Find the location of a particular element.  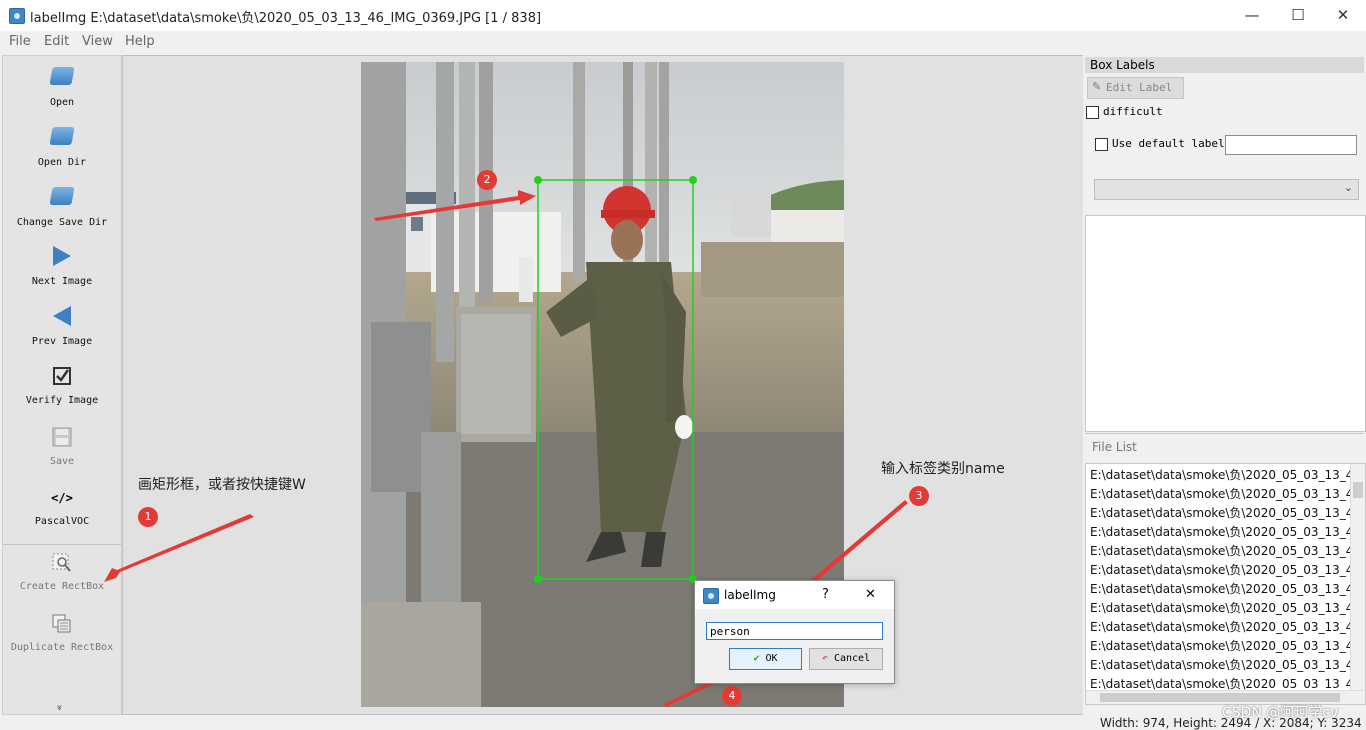

edit-label-text: Edit Label is located at coordinates (1139, 87).